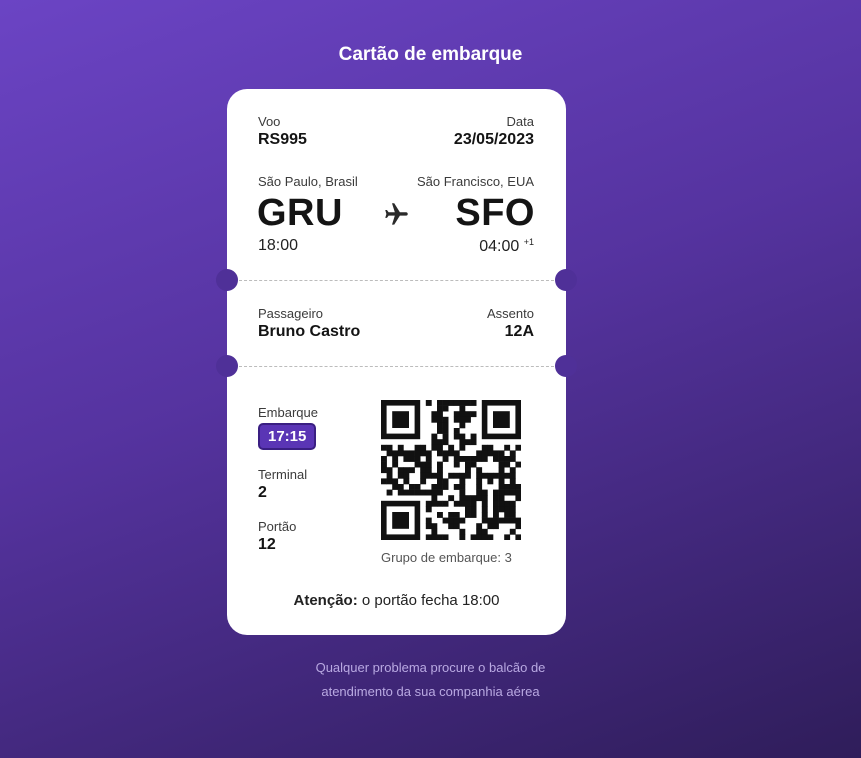 This screenshot has width=861, height=758. I want to click on gate-notice: Atenção: o portão fecha 18:00, so click(396, 600).